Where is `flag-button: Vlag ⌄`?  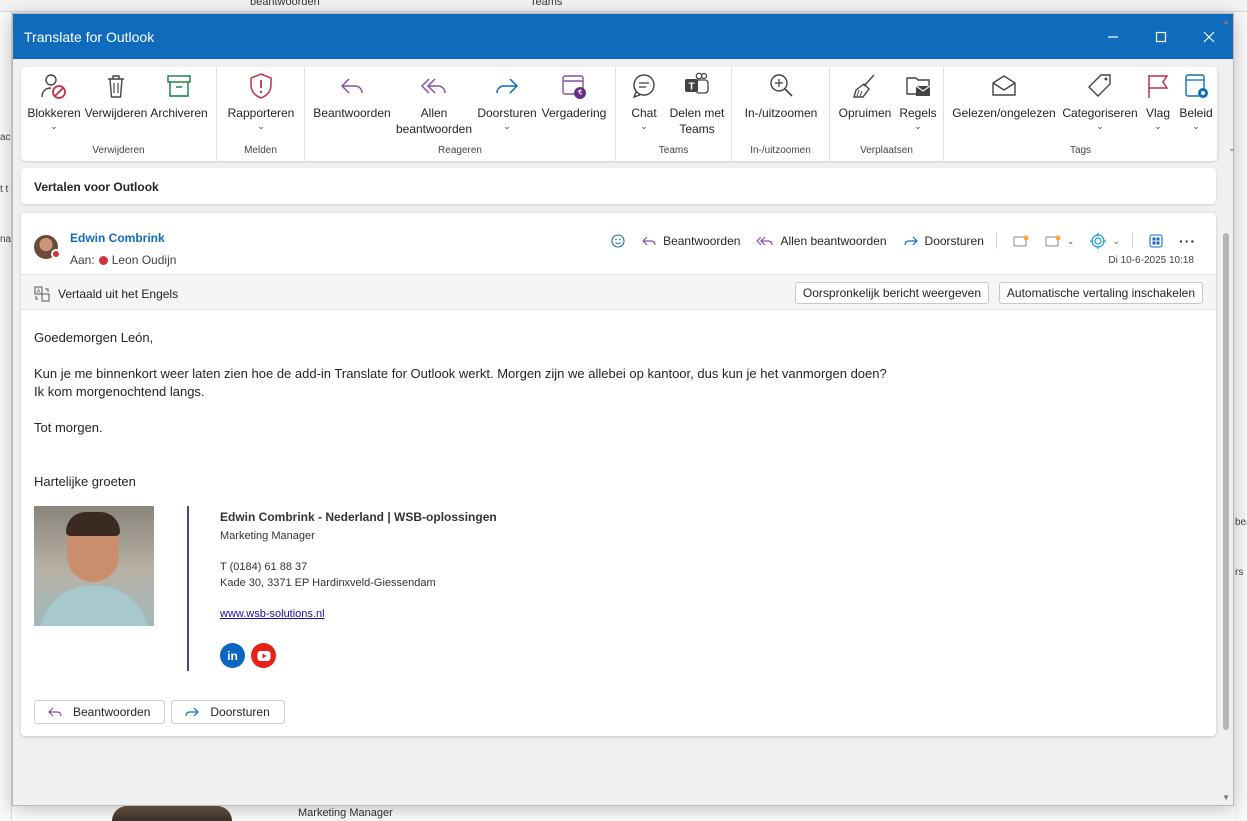 flag-button: Vlag ⌄ is located at coordinates (1158, 101).